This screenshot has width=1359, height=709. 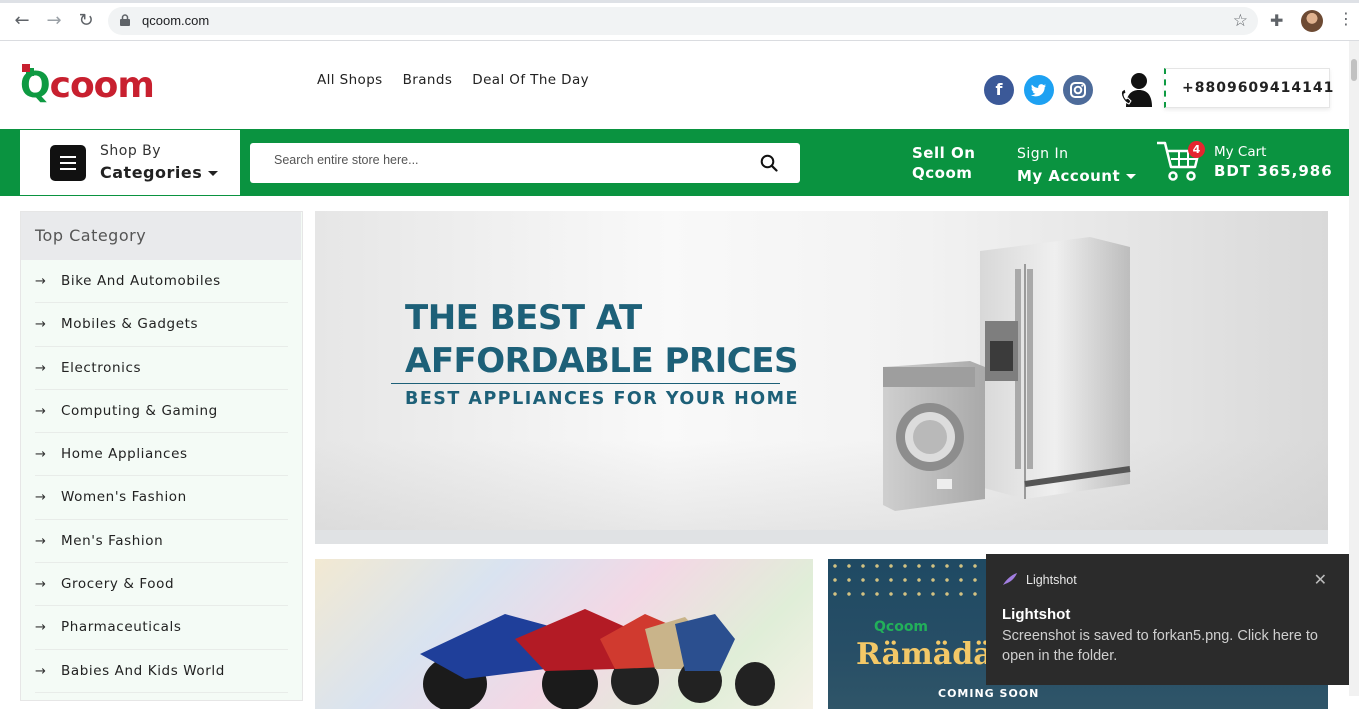 I want to click on hero-subline: BEST APPLIANCES FOR YOUR HOME, so click(x=602, y=399).